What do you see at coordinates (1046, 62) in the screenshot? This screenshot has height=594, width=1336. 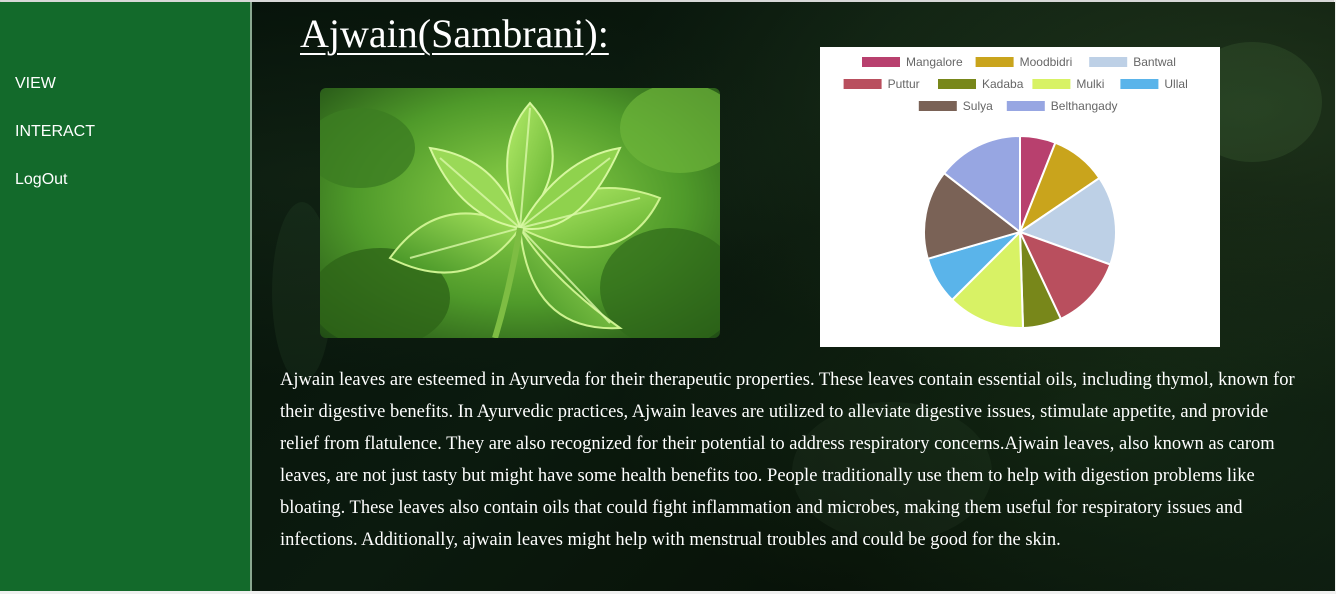 I see `legend-label-moodbidri: Moodbidri` at bounding box center [1046, 62].